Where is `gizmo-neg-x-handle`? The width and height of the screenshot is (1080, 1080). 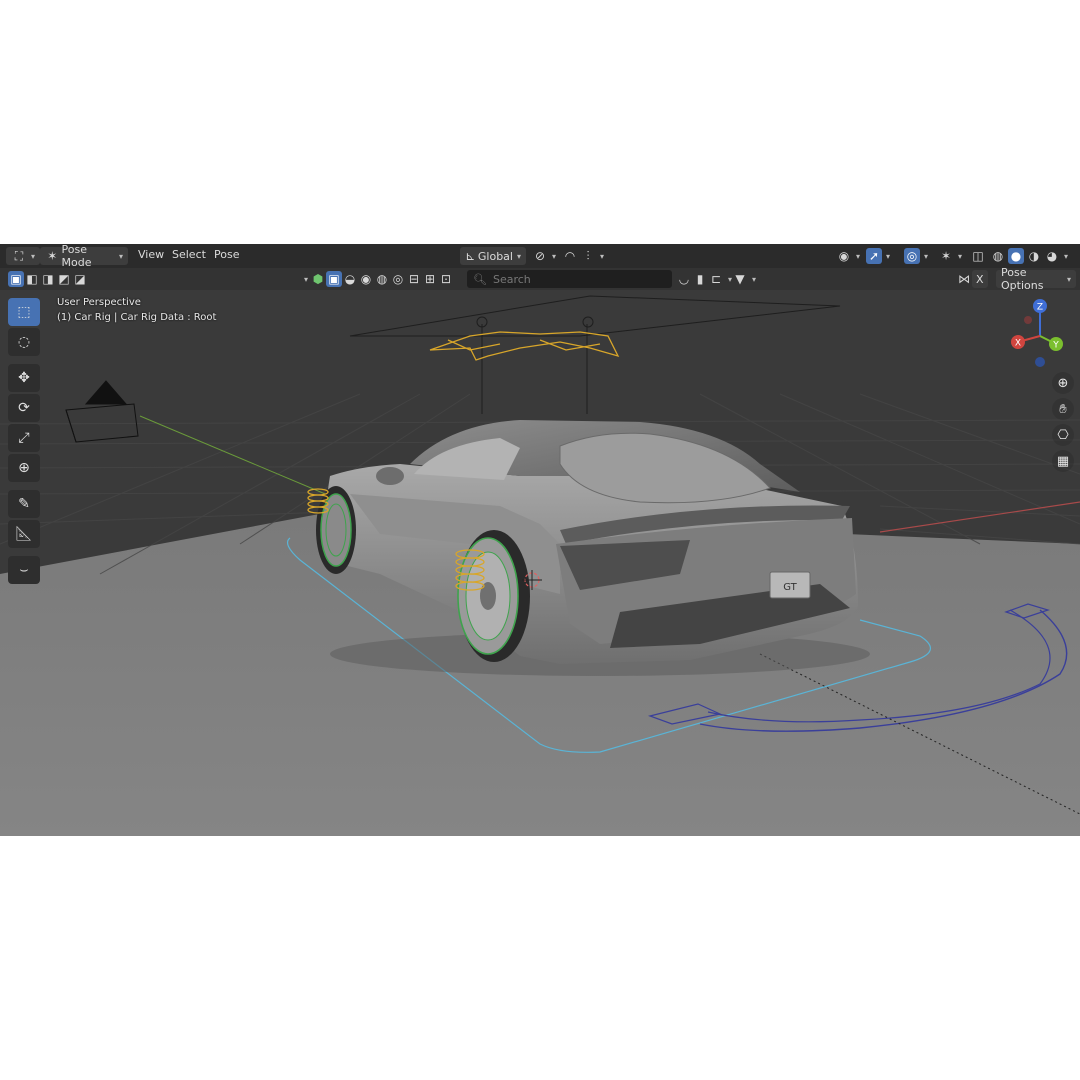 gizmo-neg-x-handle is located at coordinates (1028, 320).